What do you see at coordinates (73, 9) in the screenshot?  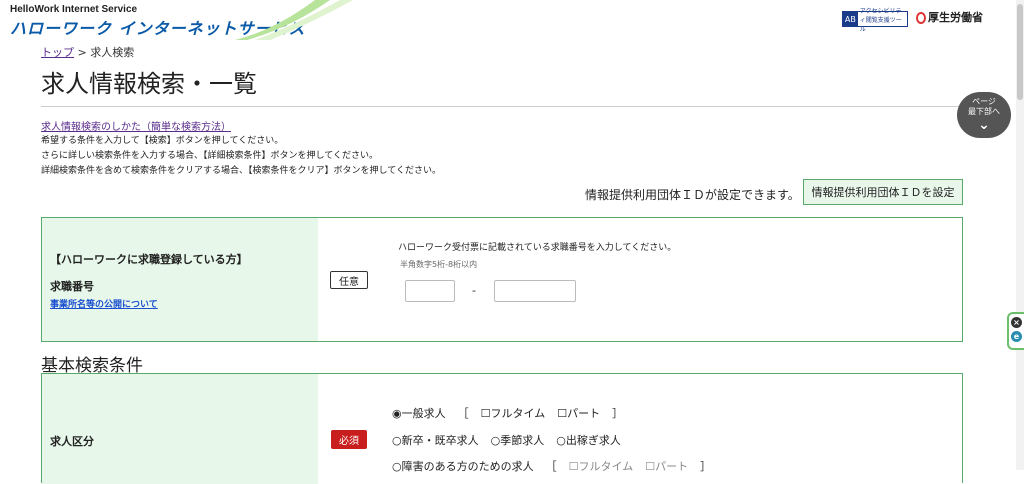 I see `logo-english: HelloWork Internet Service` at bounding box center [73, 9].